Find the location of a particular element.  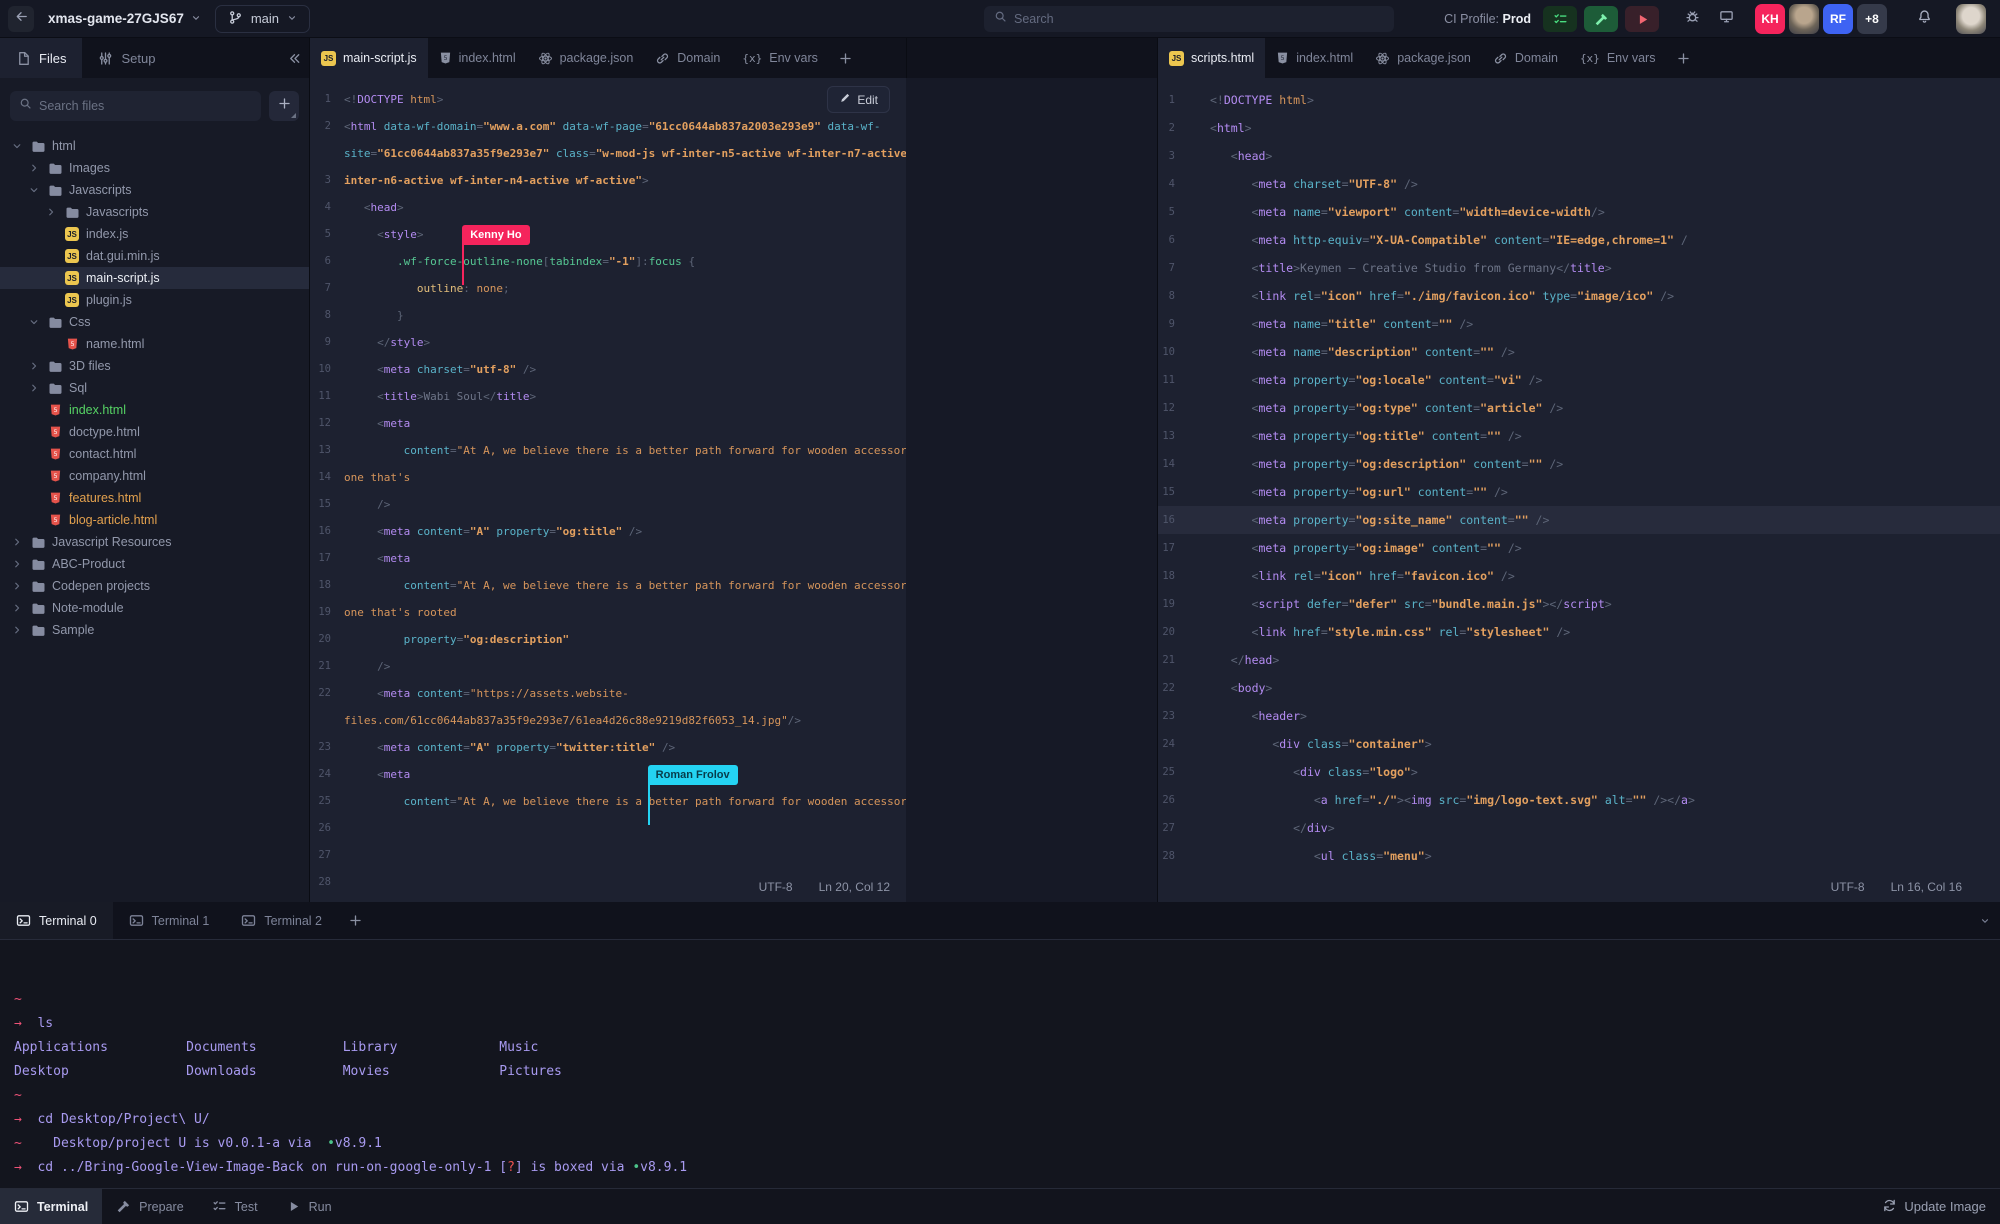

tree-item-blog-article-html: 5 blog-article.html is located at coordinates (154, 520).